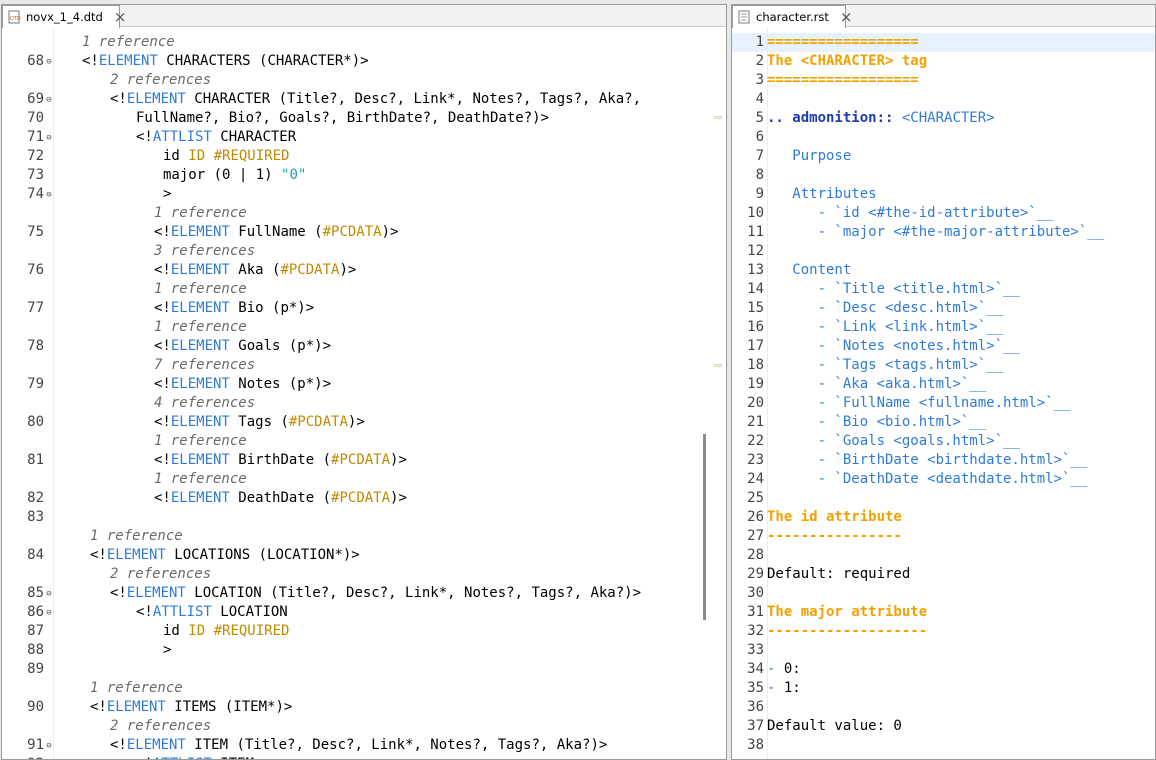 The height and width of the screenshot is (760, 1156). What do you see at coordinates (847, 631) in the screenshot?
I see `code-line: -------------------` at bounding box center [847, 631].